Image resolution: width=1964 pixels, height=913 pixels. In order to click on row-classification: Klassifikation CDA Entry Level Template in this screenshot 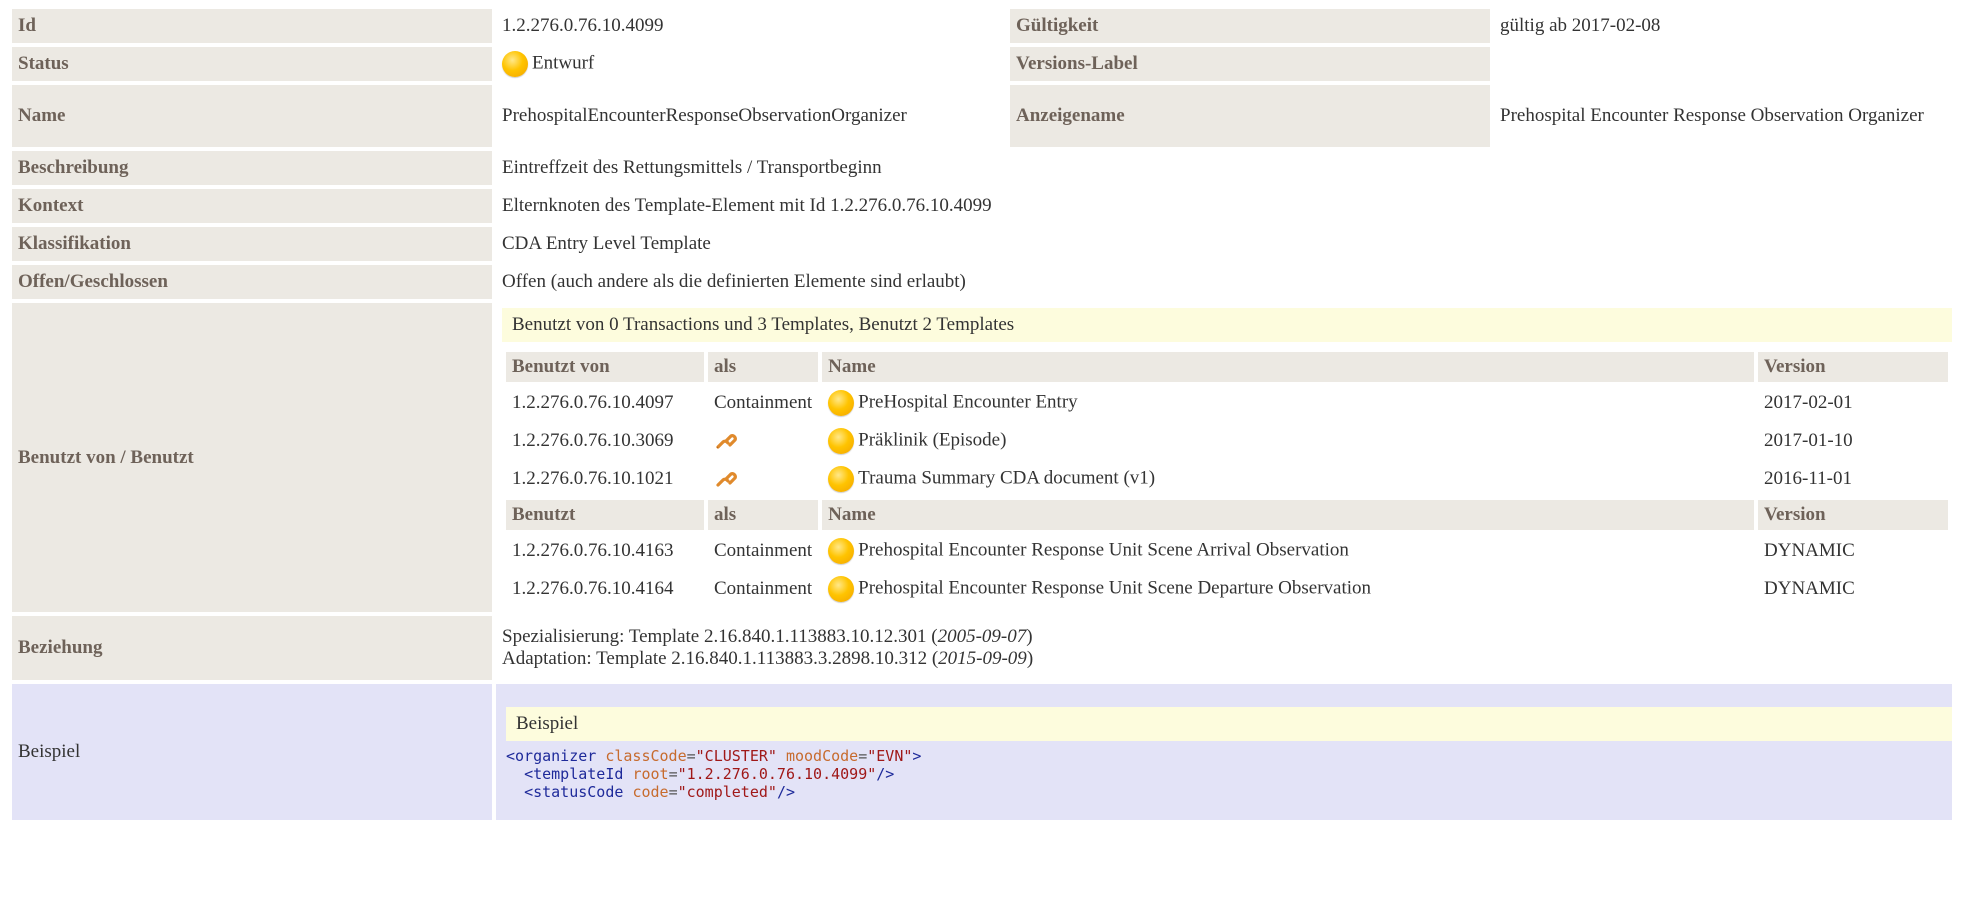, I will do `click(982, 244)`.